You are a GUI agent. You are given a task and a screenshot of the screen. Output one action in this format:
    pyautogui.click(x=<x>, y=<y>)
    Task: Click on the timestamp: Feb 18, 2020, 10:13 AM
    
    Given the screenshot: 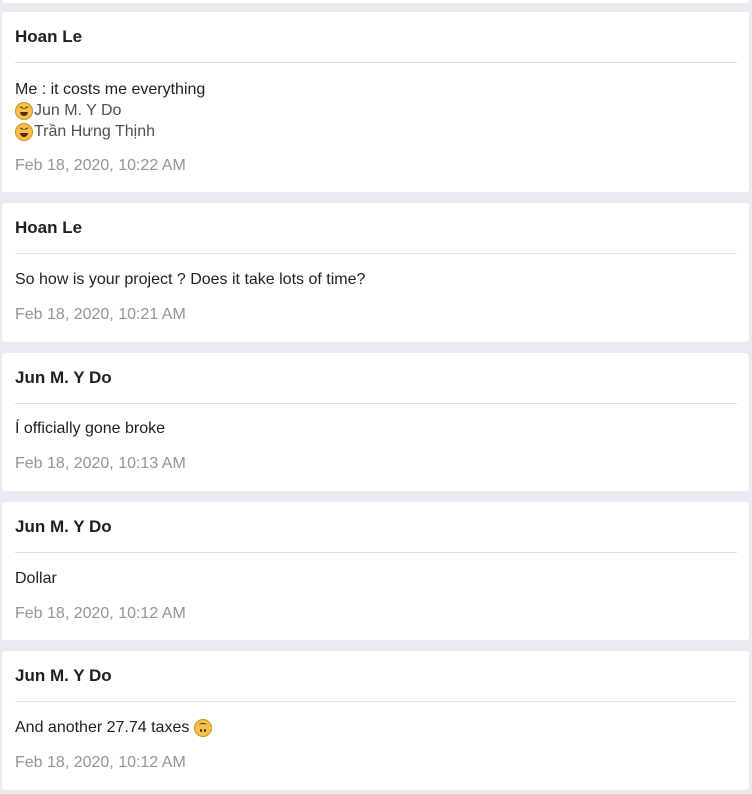 What is the action you would take?
    pyautogui.click(x=100, y=464)
    